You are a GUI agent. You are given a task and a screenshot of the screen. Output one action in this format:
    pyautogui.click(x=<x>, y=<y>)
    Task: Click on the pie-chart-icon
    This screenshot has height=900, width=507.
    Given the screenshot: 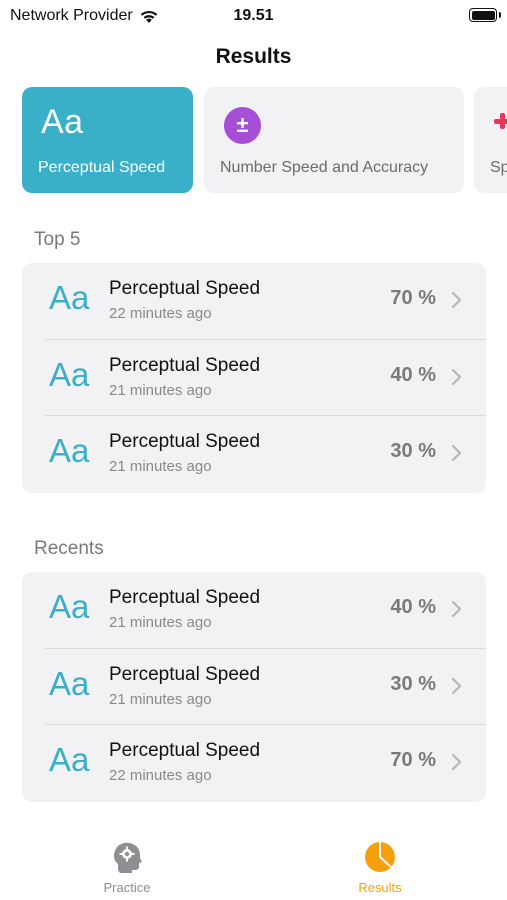 What is the action you would take?
    pyautogui.click(x=380, y=857)
    